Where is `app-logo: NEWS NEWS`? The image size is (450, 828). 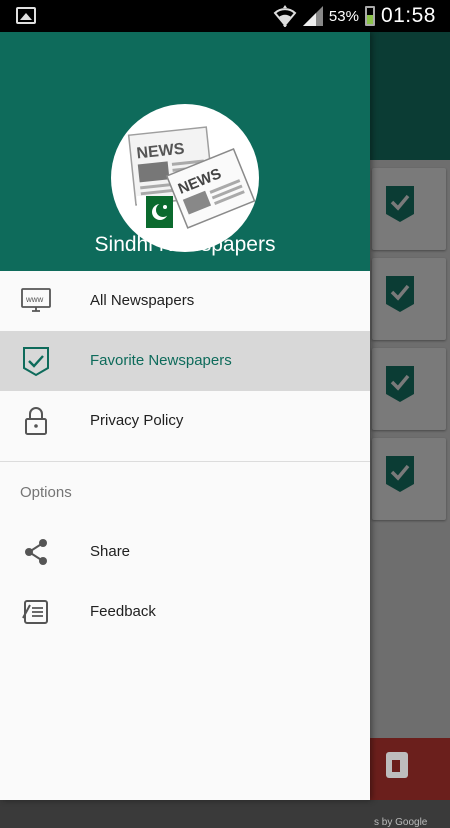 app-logo: NEWS NEWS is located at coordinates (185, 178).